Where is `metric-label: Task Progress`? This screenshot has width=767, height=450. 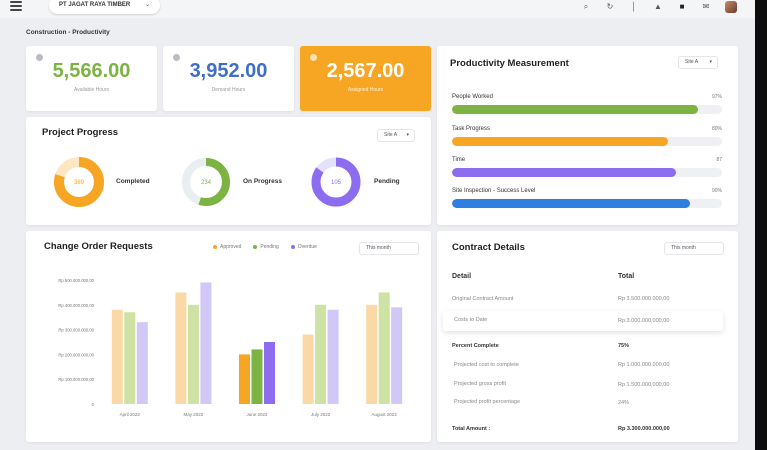
metric-label: Task Progress is located at coordinates (471, 129).